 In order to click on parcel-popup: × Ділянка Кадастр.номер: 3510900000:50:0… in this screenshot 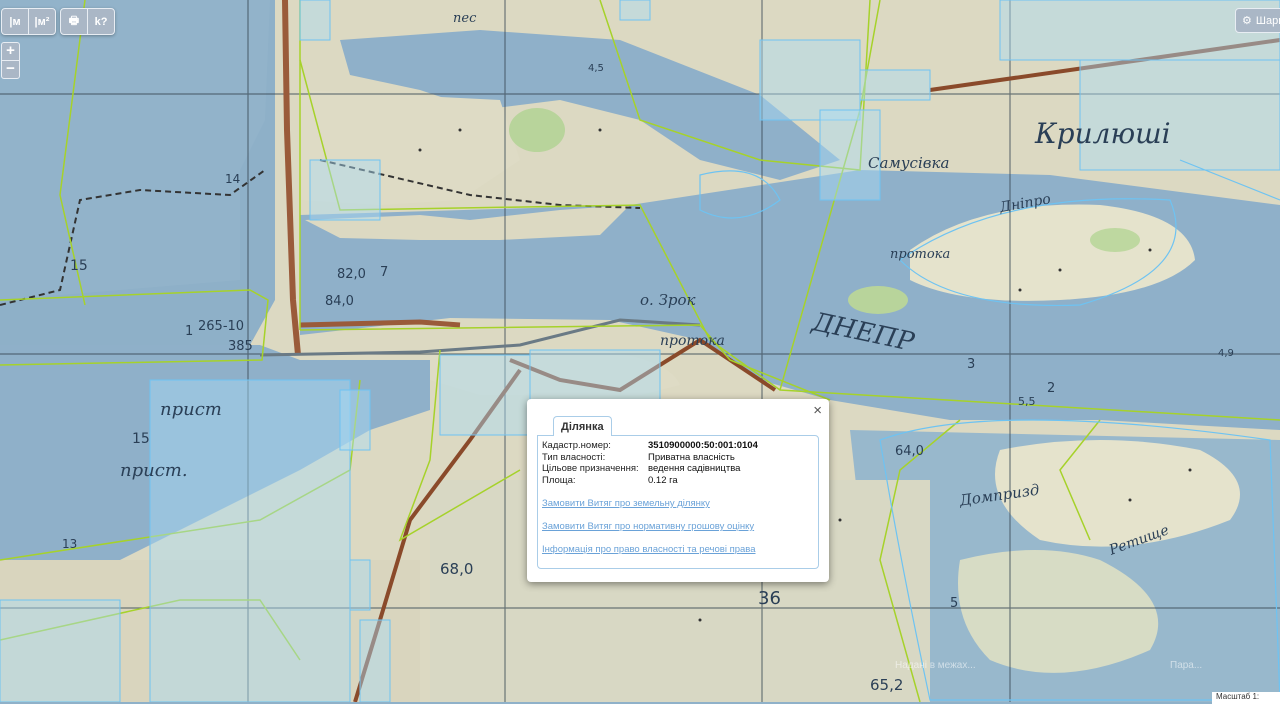, I will do `click(678, 490)`.